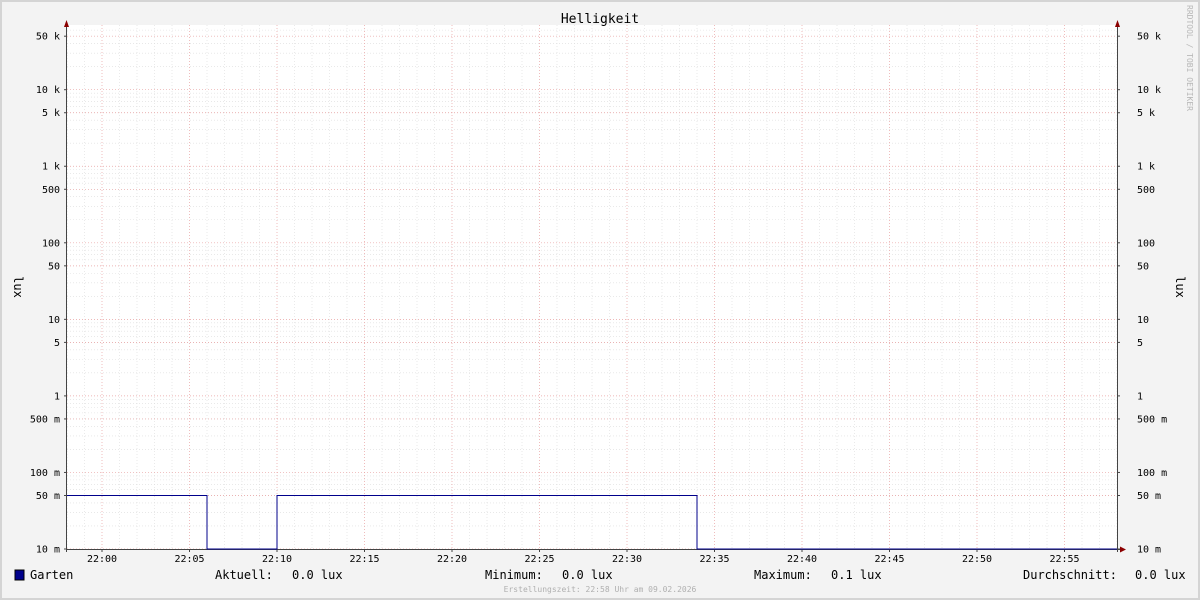 This screenshot has width=1200, height=600. What do you see at coordinates (57, 396) in the screenshot?
I see `y-tick-label-left: 1` at bounding box center [57, 396].